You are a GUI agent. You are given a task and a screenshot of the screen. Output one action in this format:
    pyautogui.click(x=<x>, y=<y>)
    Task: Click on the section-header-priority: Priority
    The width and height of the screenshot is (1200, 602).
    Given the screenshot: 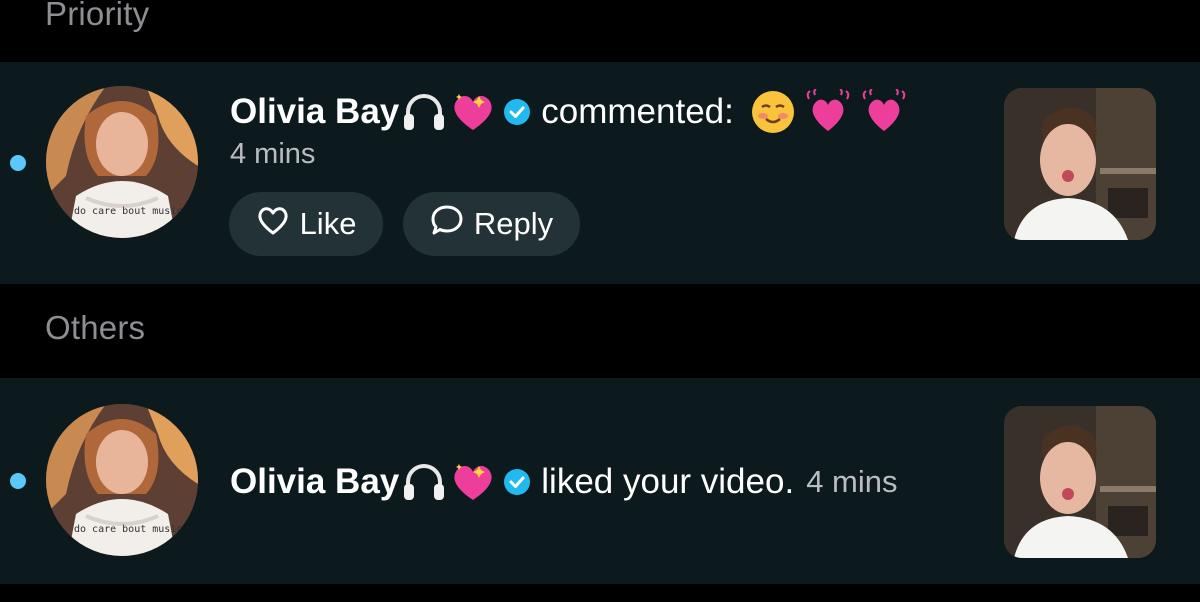 What is the action you would take?
    pyautogui.click(x=97, y=16)
    